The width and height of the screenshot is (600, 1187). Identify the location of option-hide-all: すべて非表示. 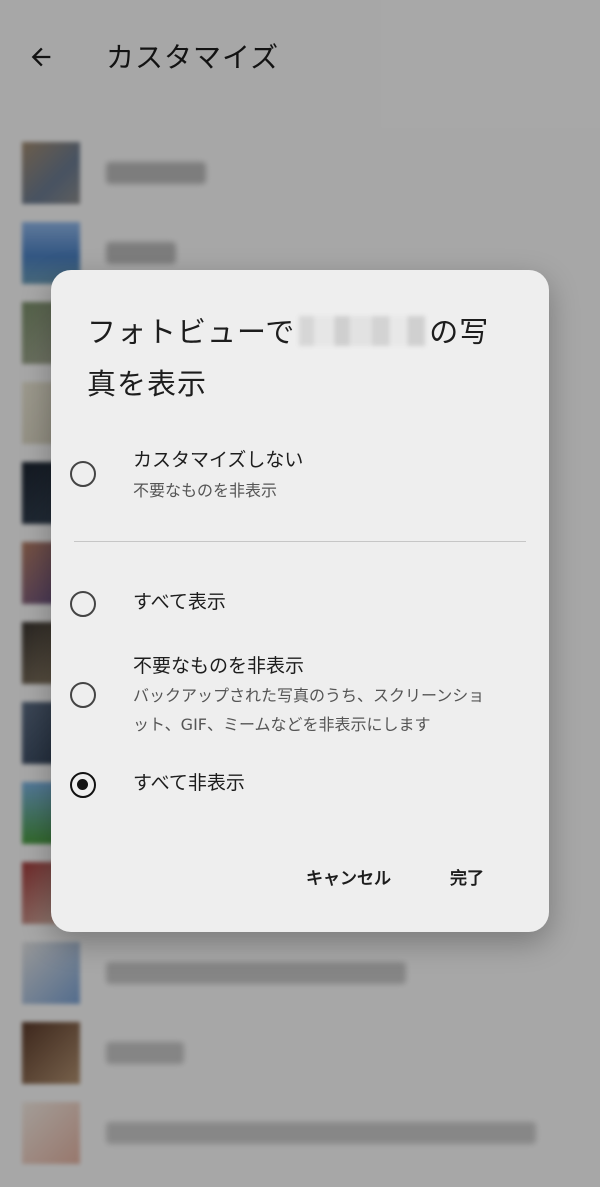
(300, 786).